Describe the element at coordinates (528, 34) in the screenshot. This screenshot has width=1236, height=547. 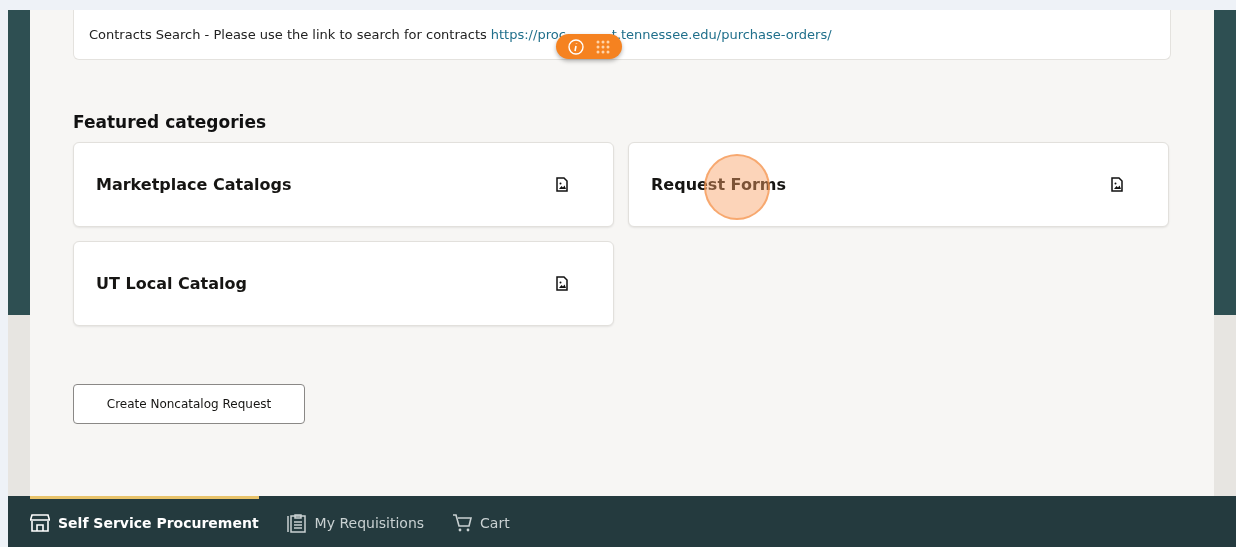
I see `contracts-link: https://proc` at that location.